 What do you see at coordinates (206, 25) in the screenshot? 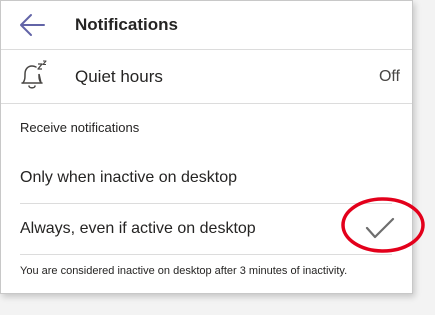
I see `panel-header: Notifications` at bounding box center [206, 25].